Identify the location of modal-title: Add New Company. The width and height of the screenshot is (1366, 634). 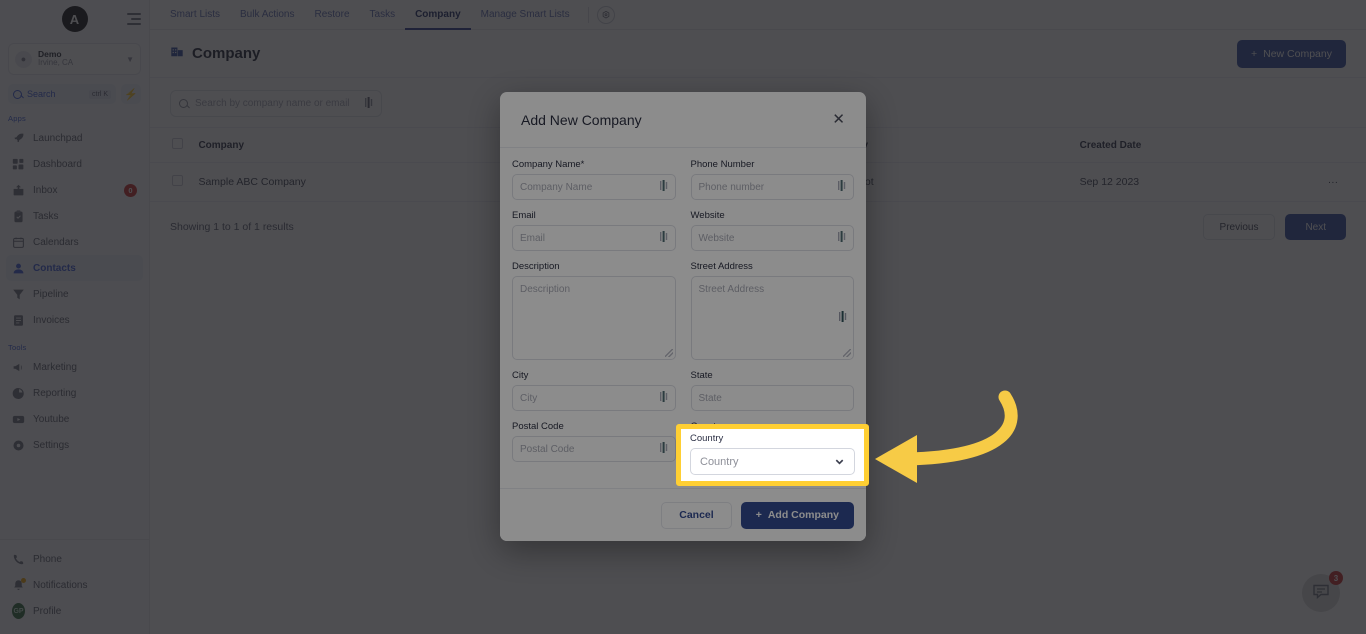
(581, 119).